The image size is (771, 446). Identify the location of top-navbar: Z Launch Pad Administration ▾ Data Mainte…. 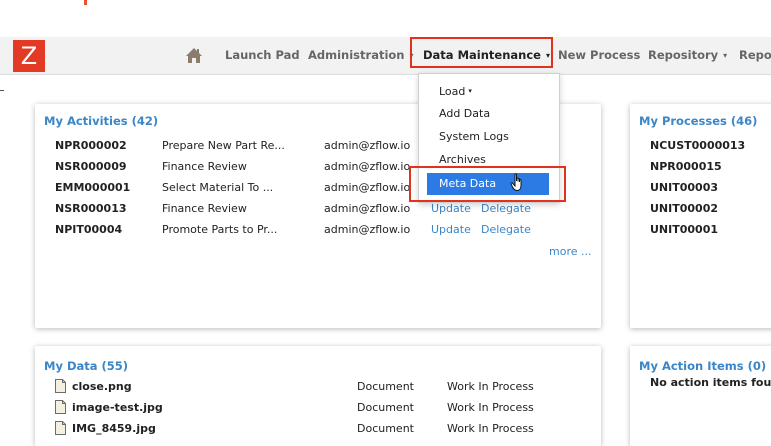
(385, 56).